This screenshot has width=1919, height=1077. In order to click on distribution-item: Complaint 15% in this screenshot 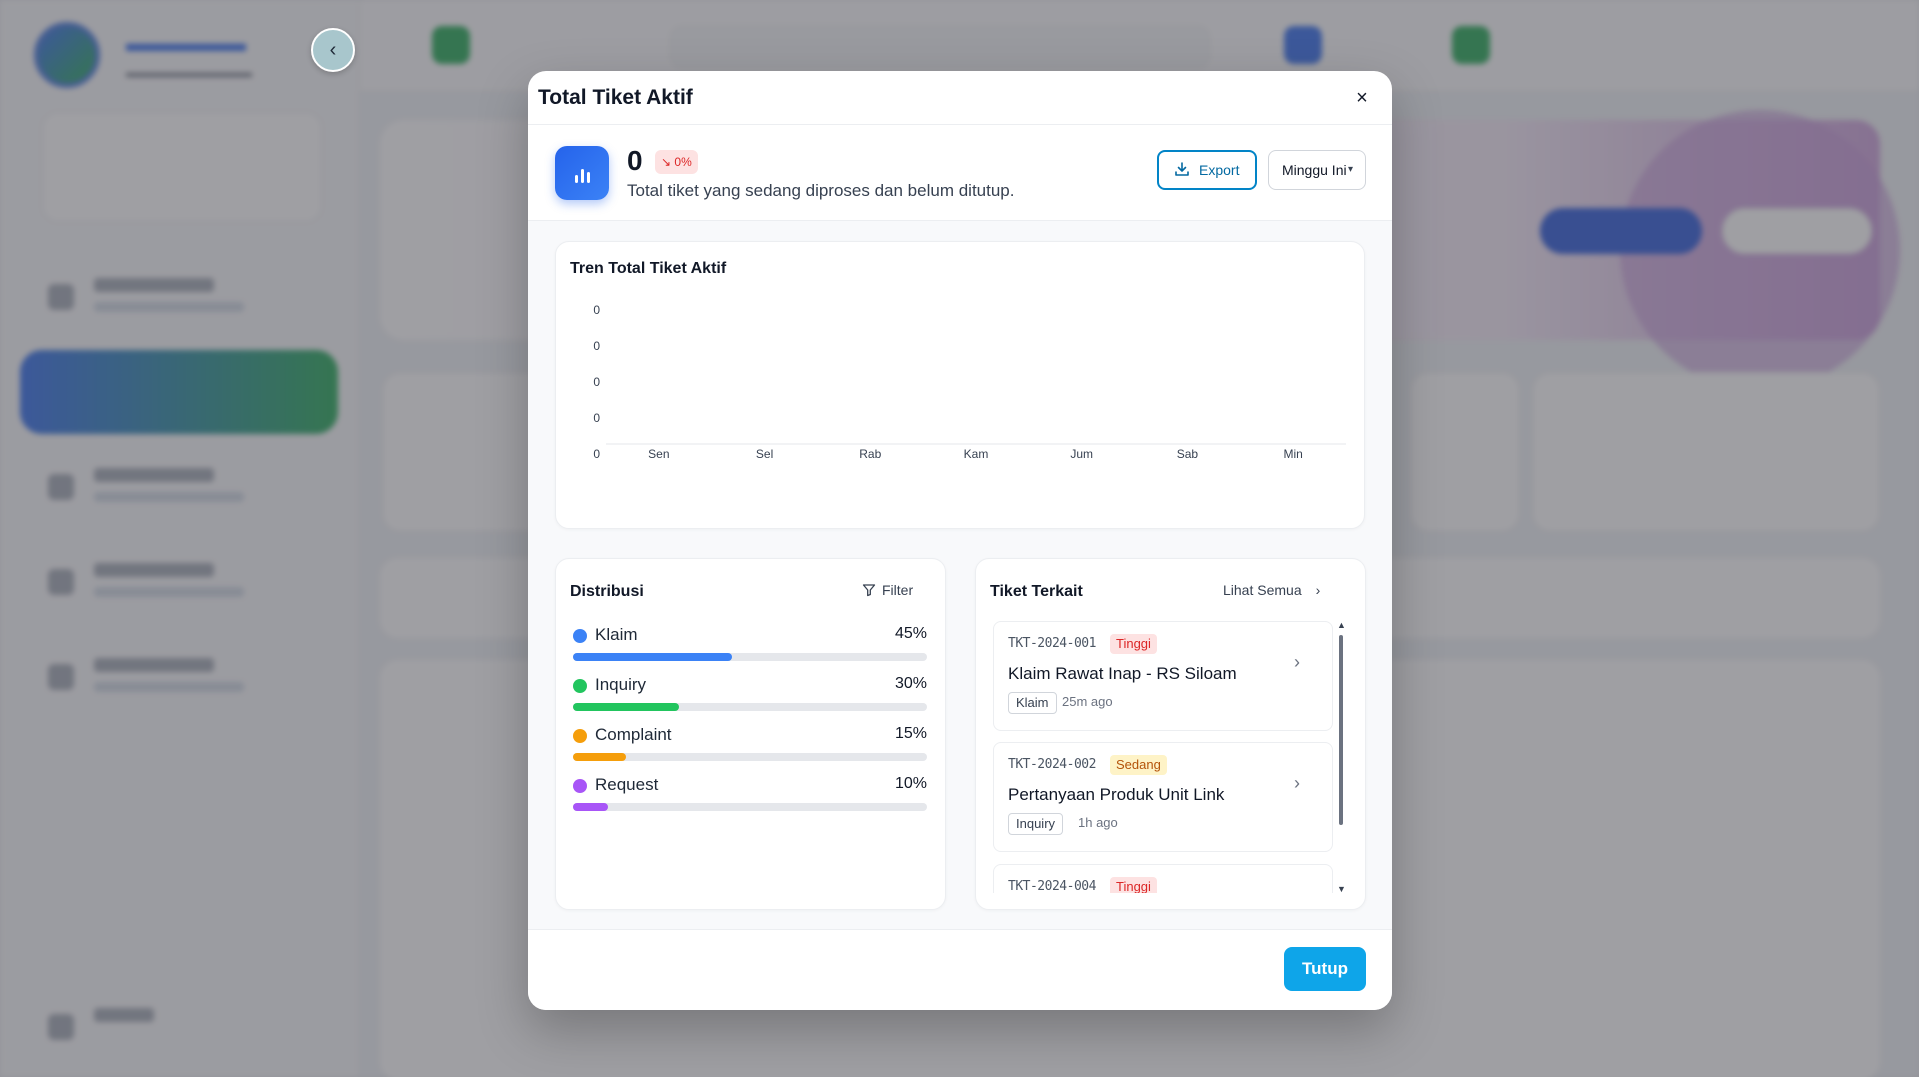, I will do `click(750, 741)`.